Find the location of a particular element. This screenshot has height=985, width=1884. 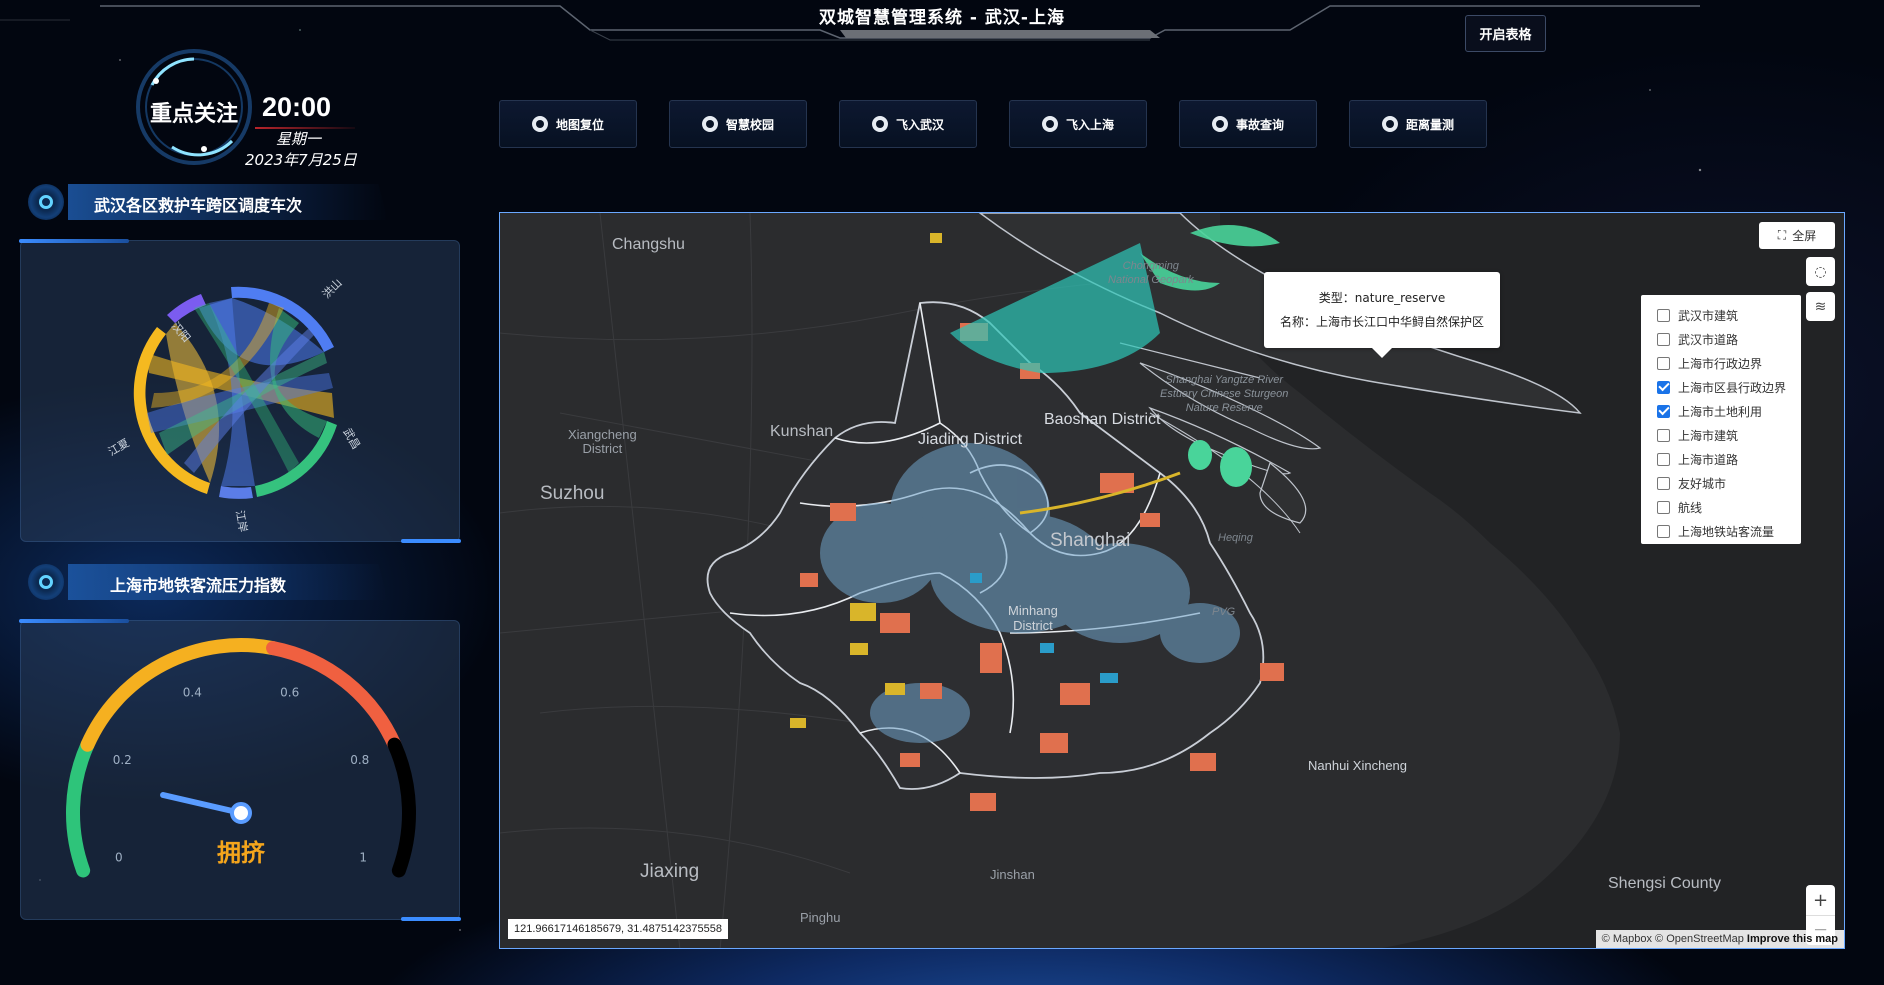

toolbar-button-2: 飞入武汉 is located at coordinates (908, 124).